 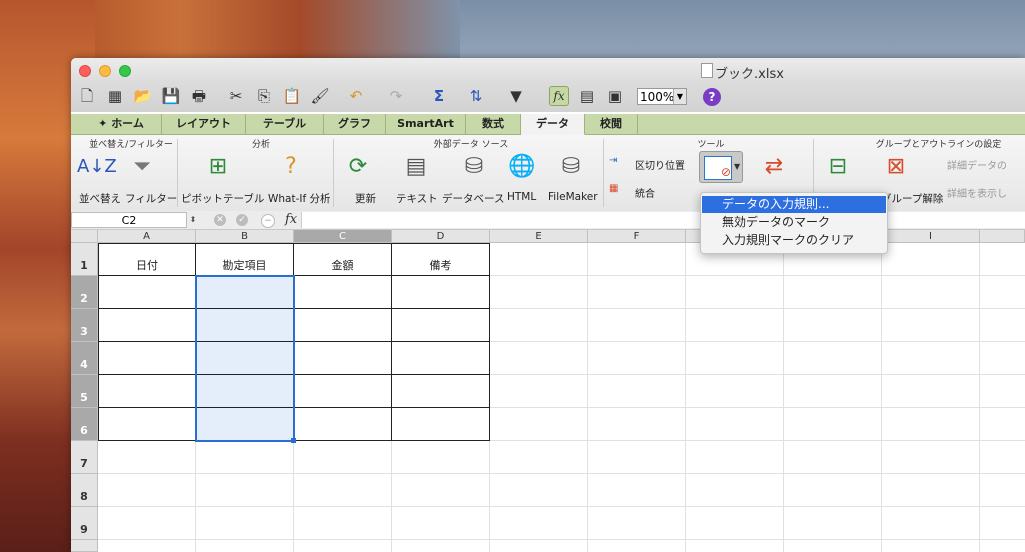 I want to click on menu-item-circle-invalid-data: 無効データのマーク, so click(x=794, y=222).